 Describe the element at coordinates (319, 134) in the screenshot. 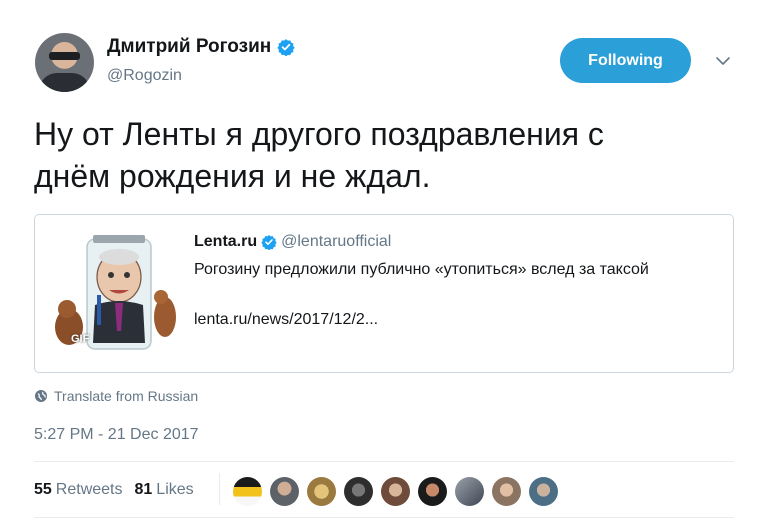

I see `tweet-text-line-1: Ну от Ленты я другого поздравления с` at that location.